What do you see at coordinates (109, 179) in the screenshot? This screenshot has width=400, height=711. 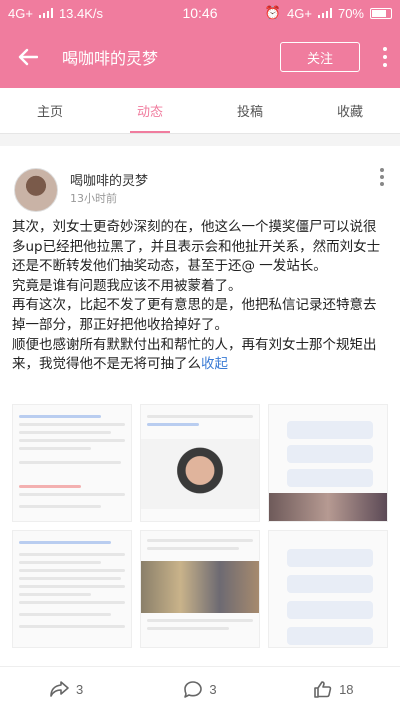 I see `post-author: 喝咖啡的灵梦` at bounding box center [109, 179].